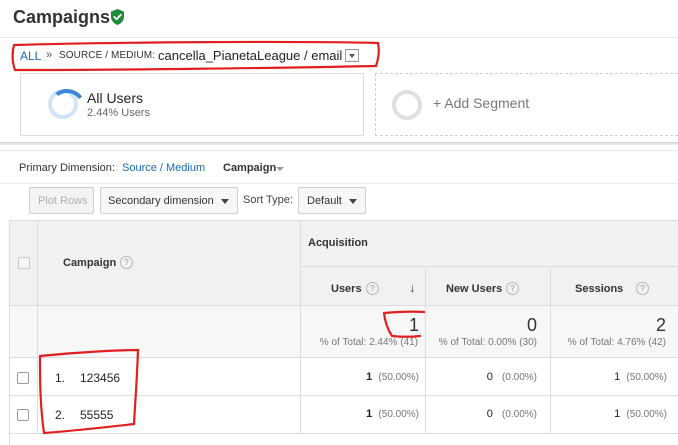  Describe the element at coordinates (324, 201) in the screenshot. I see `sort-type-value: Default` at that location.